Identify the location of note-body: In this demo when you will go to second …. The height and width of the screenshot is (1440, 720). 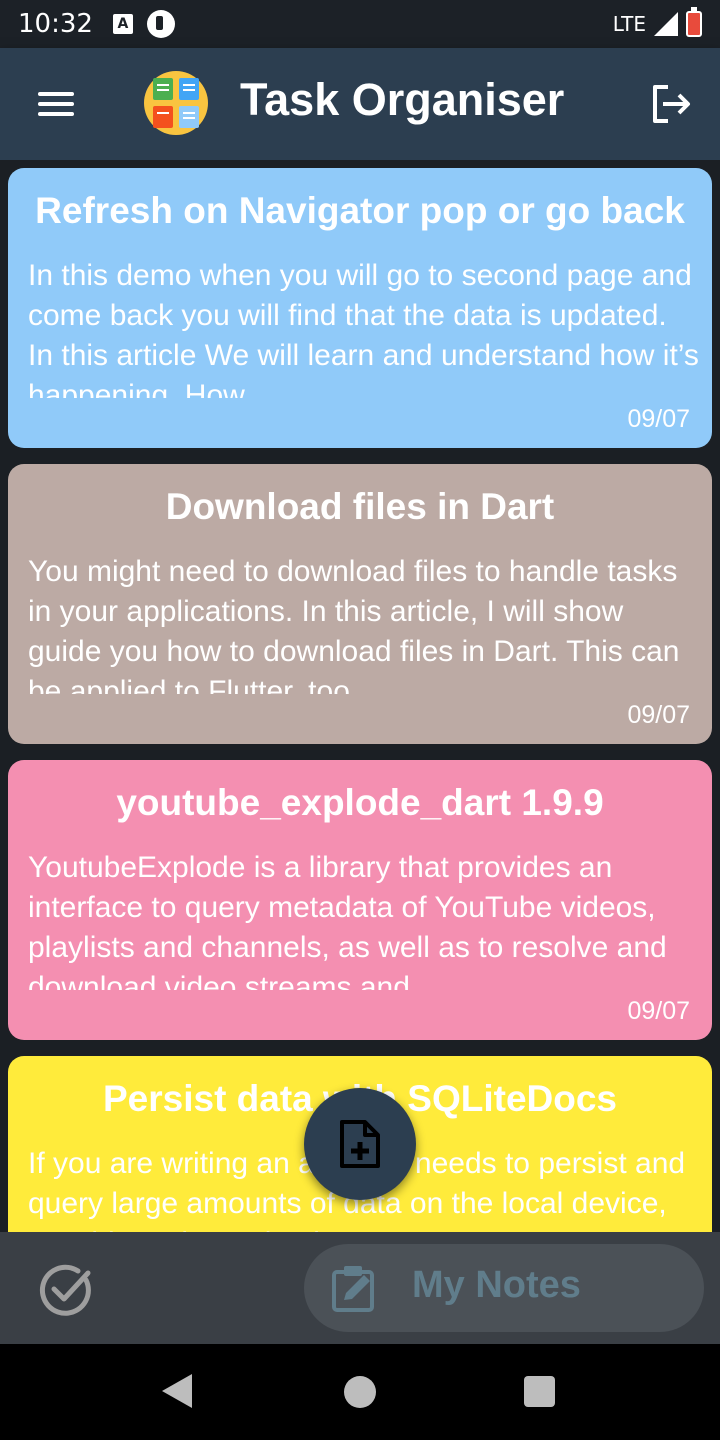
(363, 328).